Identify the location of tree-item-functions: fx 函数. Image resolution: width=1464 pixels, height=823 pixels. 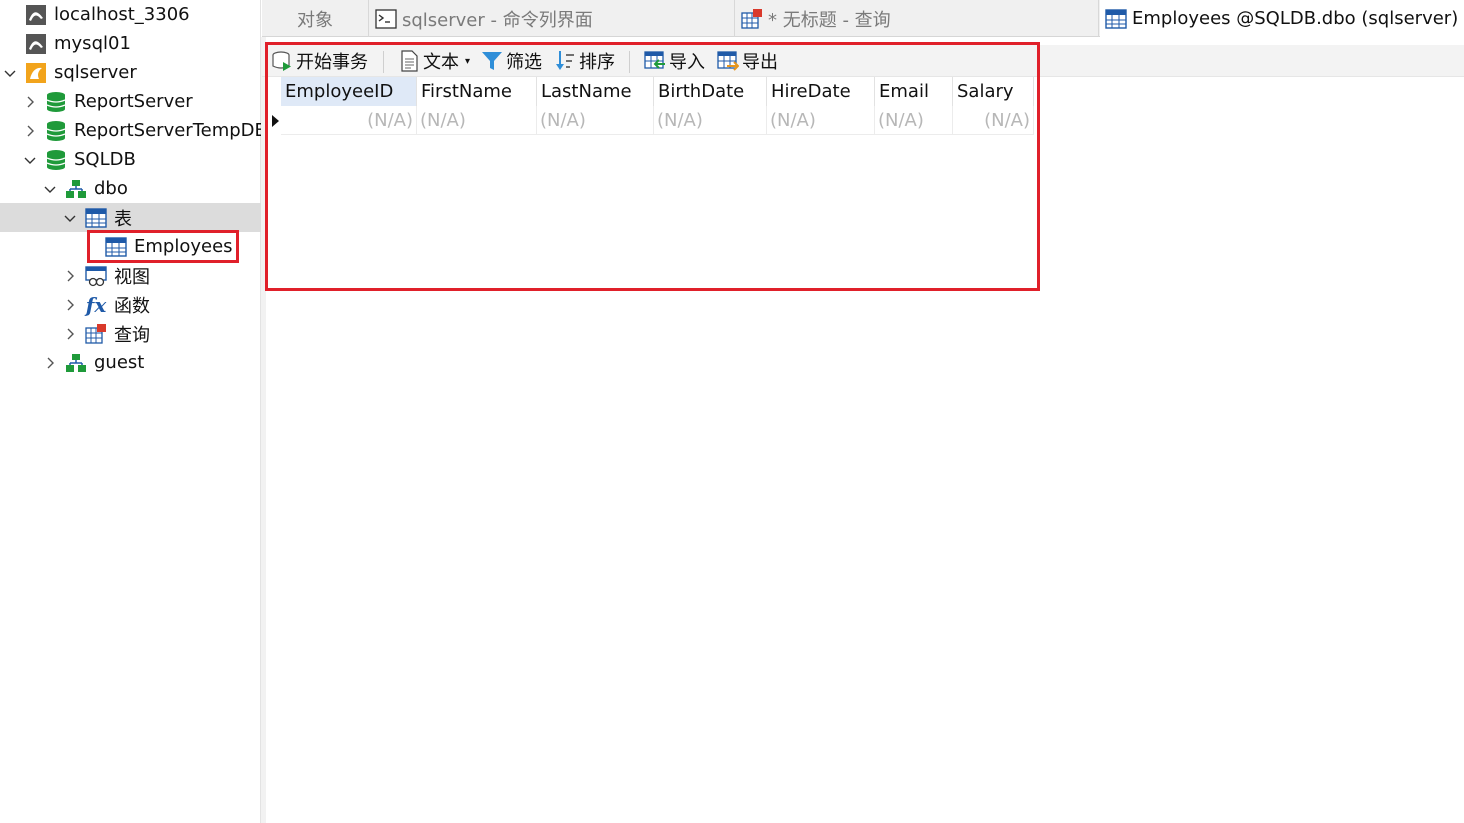
(130, 304).